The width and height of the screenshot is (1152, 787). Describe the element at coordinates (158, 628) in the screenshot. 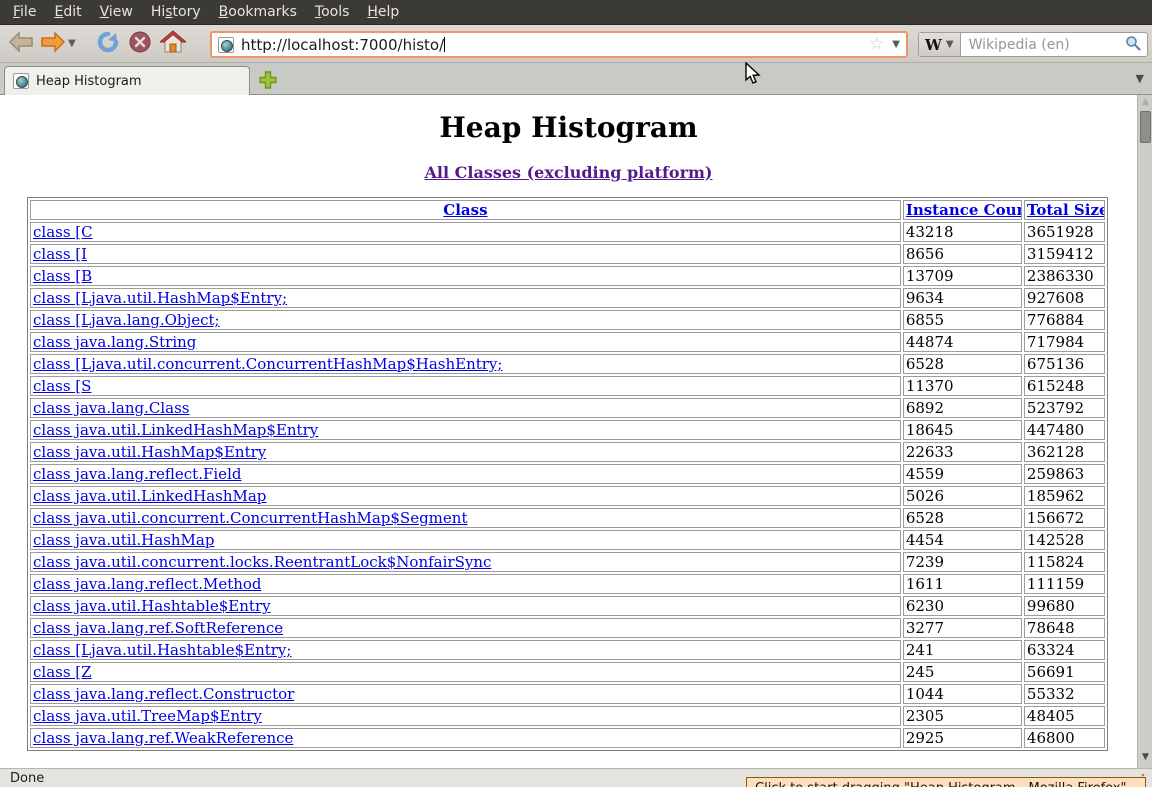

I see `class-link: class java.lang.ref.SoftReference` at that location.